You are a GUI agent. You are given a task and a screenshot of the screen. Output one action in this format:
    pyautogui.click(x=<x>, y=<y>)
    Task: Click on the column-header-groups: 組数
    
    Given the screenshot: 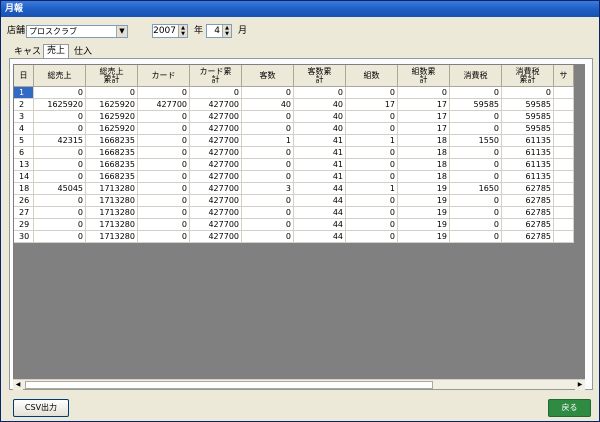 What is the action you would take?
    pyautogui.click(x=372, y=76)
    